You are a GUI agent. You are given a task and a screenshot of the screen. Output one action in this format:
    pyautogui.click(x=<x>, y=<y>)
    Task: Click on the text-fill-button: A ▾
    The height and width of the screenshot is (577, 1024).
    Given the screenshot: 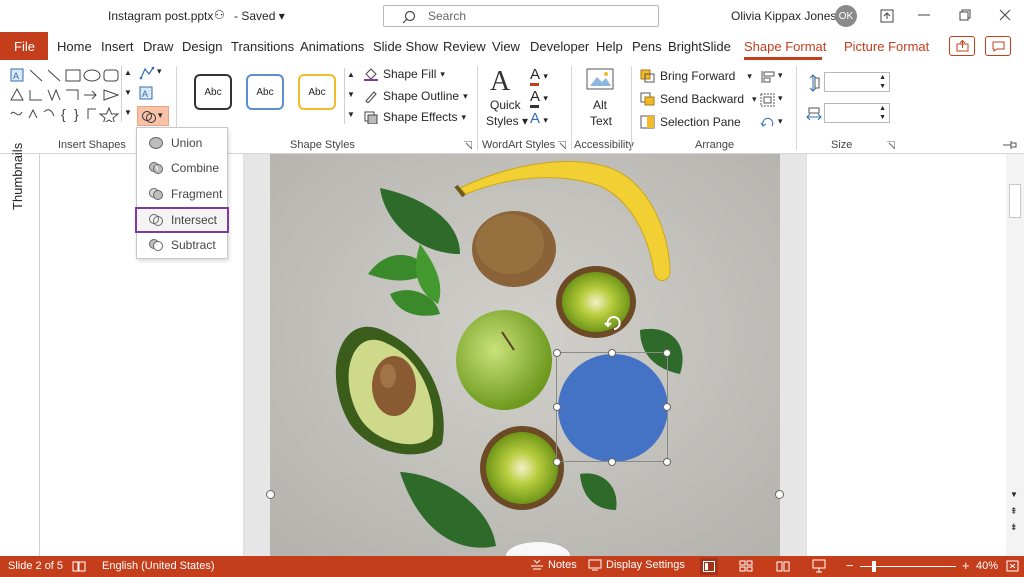 What is the action you would take?
    pyautogui.click(x=539, y=76)
    